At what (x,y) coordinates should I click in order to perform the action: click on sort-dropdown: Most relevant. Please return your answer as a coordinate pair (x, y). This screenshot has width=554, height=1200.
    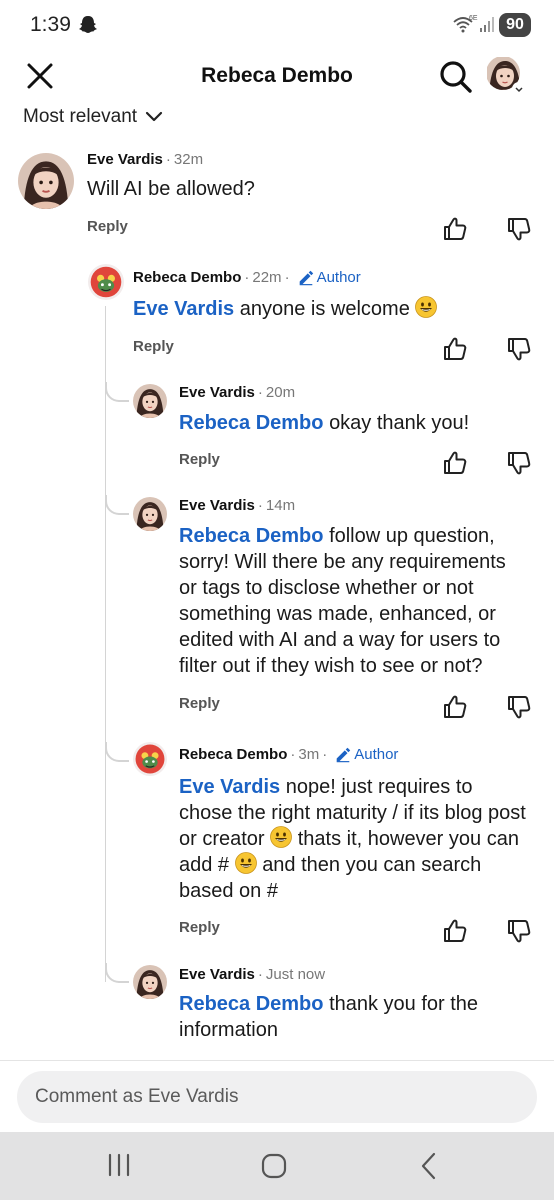
    Looking at the image, I should click on (93, 117).